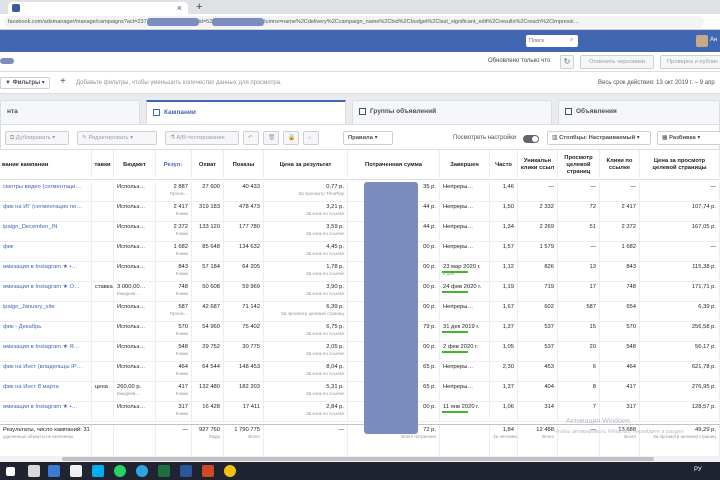 The image size is (720, 480). What do you see at coordinates (358, 459) in the screenshot?
I see `scrollbar-thumb` at bounding box center [358, 459].